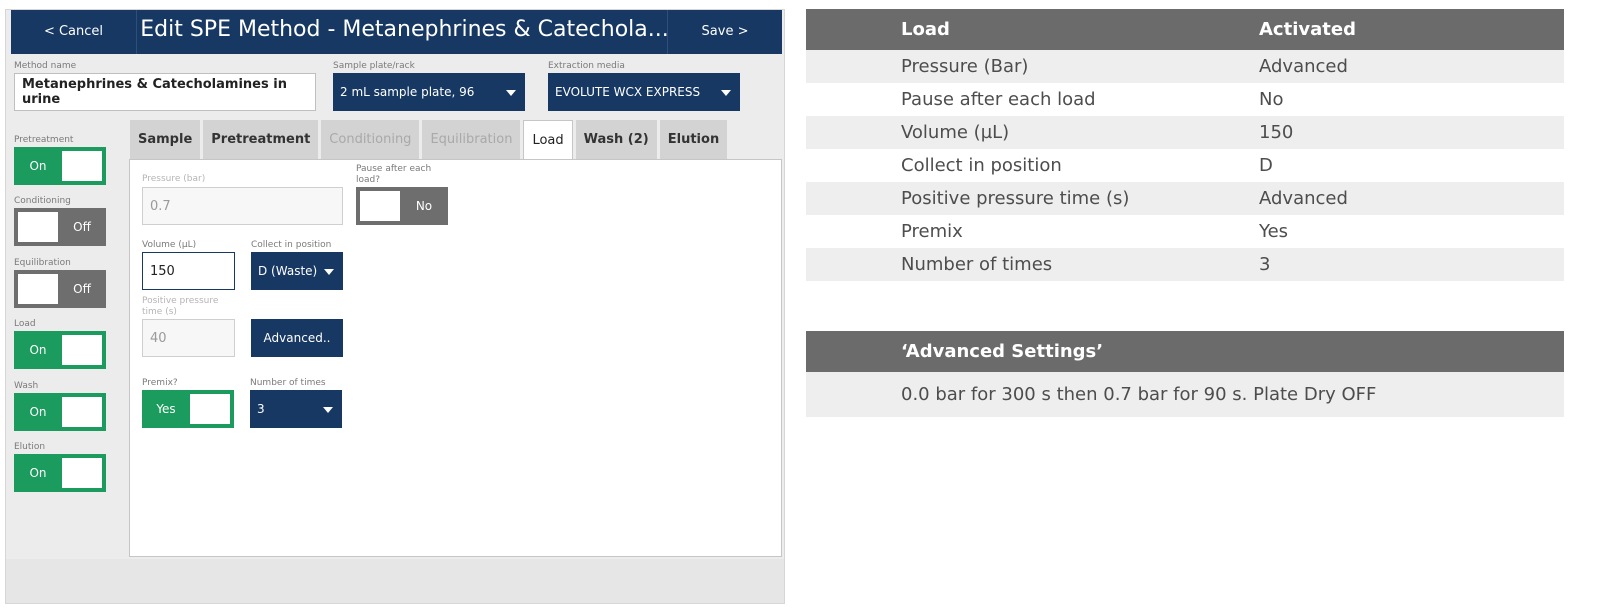 This screenshot has height=609, width=1608. What do you see at coordinates (188, 338) in the screenshot?
I see `ppt-input: 40` at bounding box center [188, 338].